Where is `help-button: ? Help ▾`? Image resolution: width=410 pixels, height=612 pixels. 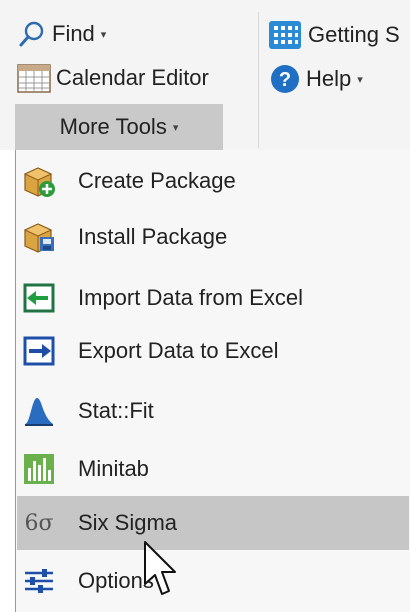
help-button: ? Help ▾ is located at coordinates (316, 79).